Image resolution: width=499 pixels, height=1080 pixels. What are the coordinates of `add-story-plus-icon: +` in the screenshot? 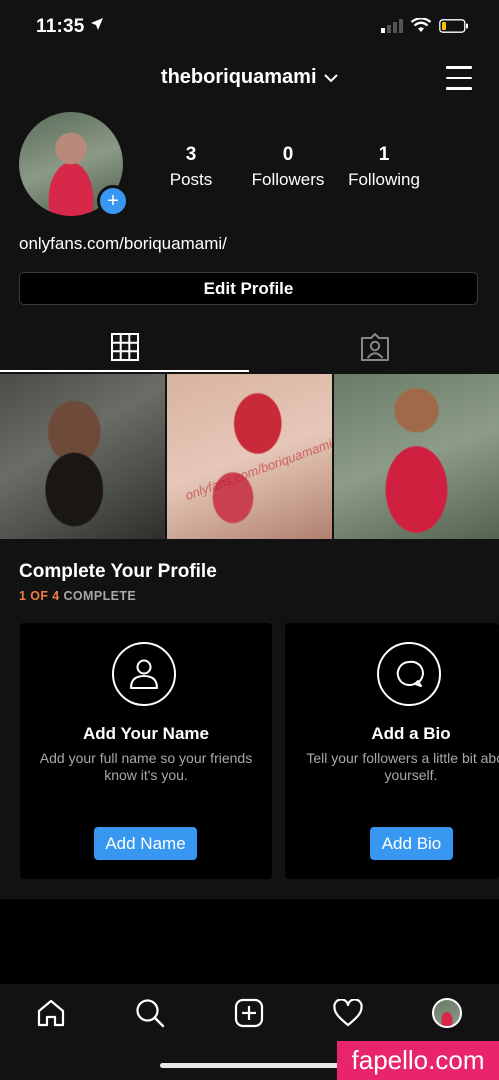 It's located at (113, 201).